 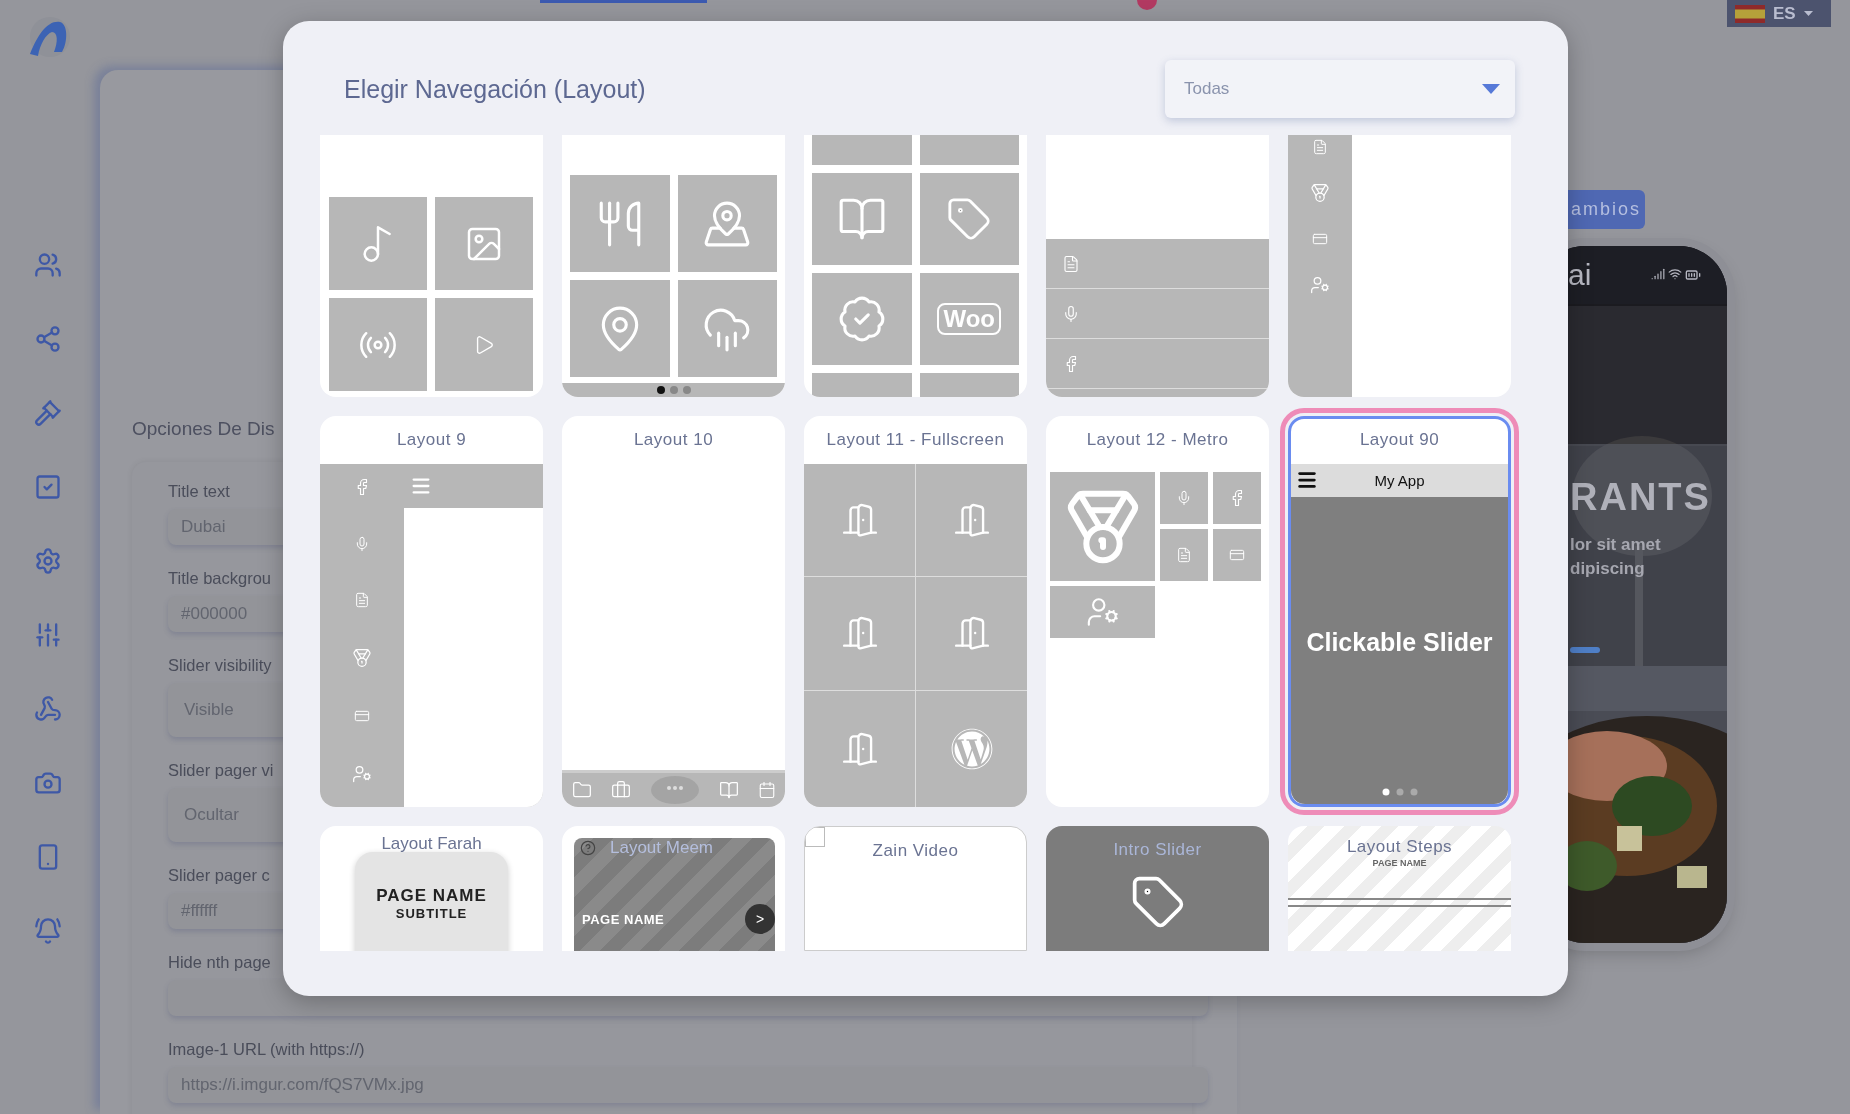 What do you see at coordinates (203, 429) in the screenshot?
I see `section-heading: Opciones De Dis` at bounding box center [203, 429].